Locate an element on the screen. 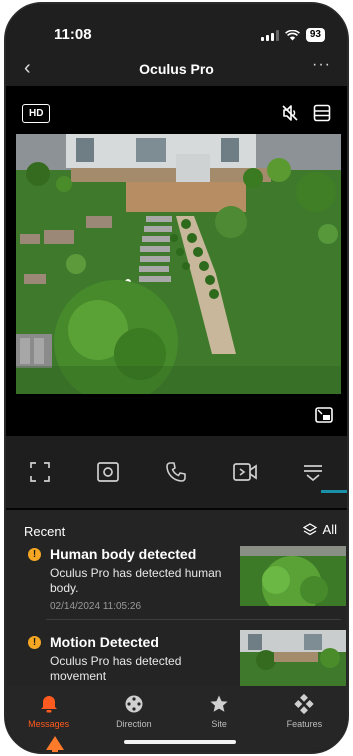 The height and width of the screenshot is (756, 353). tab-label: Features is located at coordinates (304, 724).